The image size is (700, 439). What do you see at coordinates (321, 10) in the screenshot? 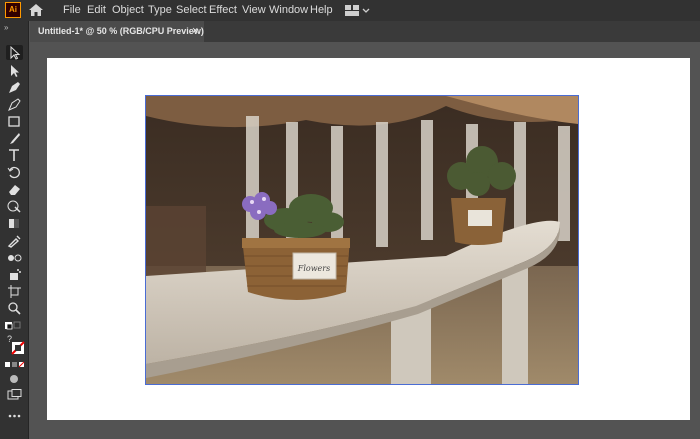
I see `menu-help: Help` at bounding box center [321, 10].